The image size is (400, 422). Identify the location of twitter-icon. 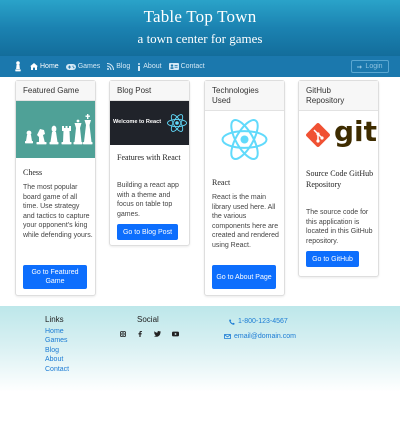
(157, 334).